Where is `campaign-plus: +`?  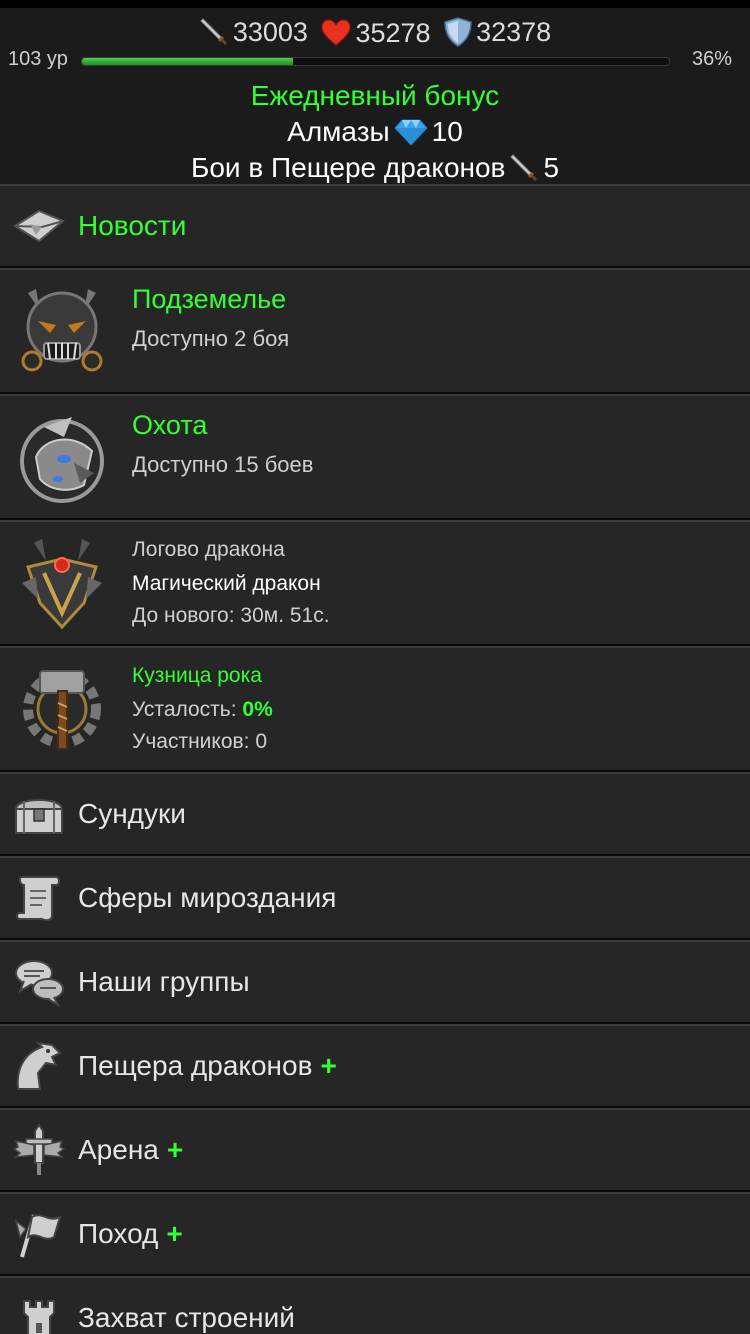
campaign-plus: + is located at coordinates (174, 1233).